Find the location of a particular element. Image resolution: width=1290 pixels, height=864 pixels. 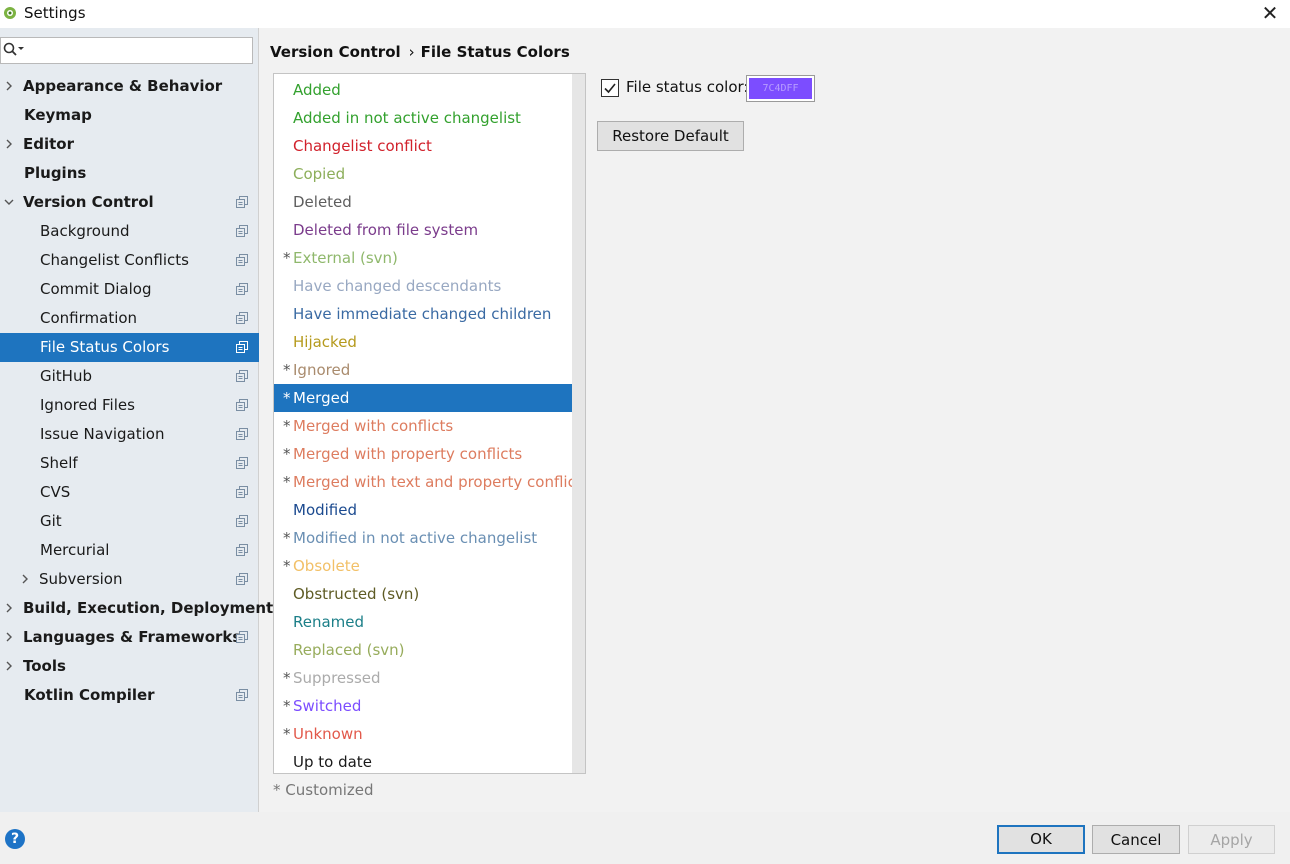

status-list-item: Added is located at coordinates (423, 90).